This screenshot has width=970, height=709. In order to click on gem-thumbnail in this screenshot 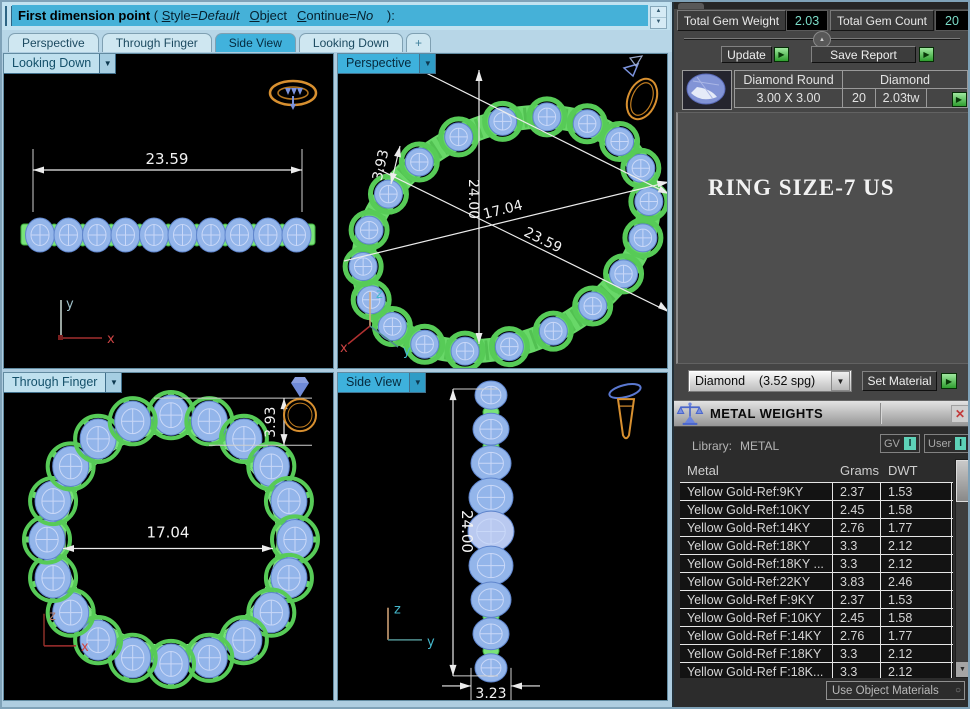, I will do `click(707, 90)`.